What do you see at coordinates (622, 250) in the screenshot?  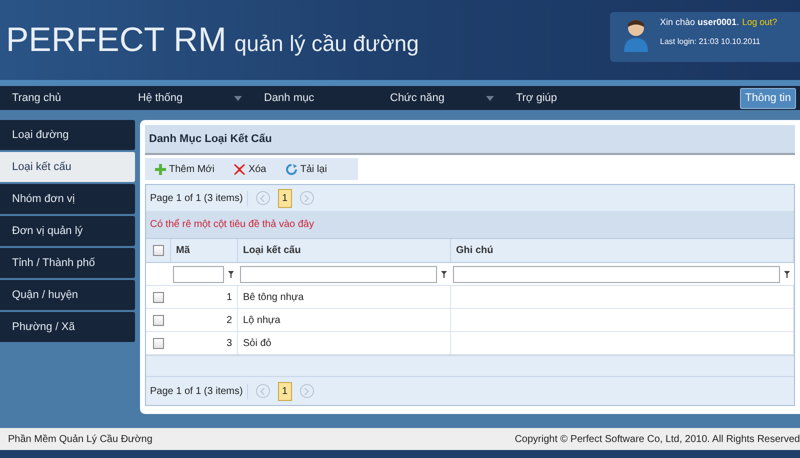 I see `column-header: Ghi chú` at bounding box center [622, 250].